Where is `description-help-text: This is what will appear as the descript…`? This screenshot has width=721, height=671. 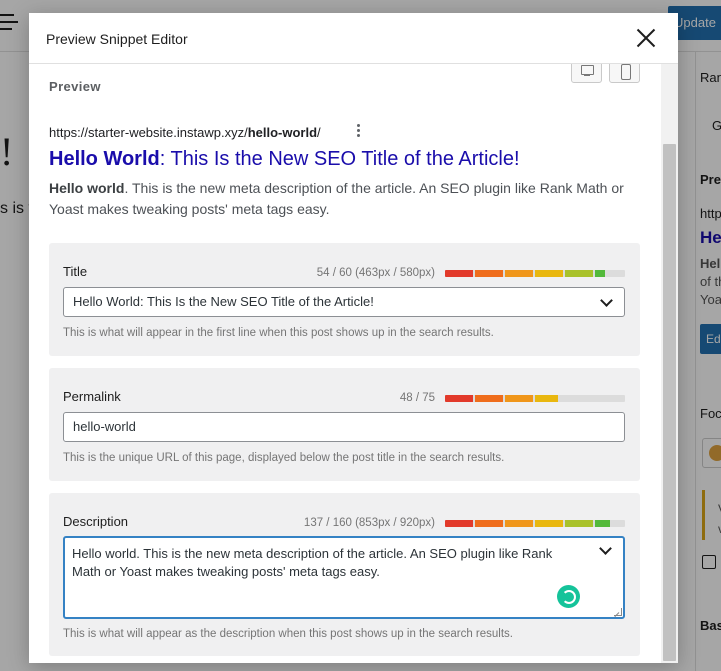
description-help-text: This is what will appear as the descript… is located at coordinates (288, 634).